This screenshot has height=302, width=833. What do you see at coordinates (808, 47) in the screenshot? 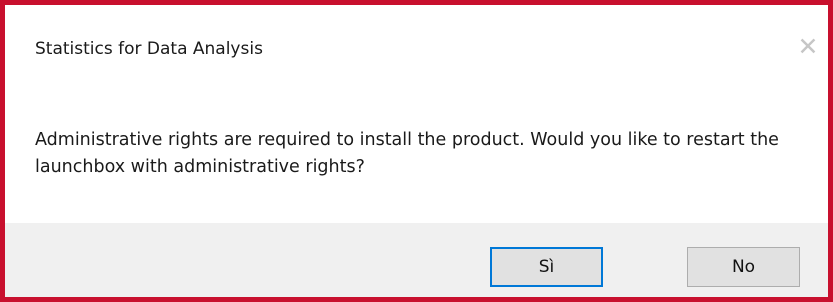
I see `close-icon: ✕` at bounding box center [808, 47].